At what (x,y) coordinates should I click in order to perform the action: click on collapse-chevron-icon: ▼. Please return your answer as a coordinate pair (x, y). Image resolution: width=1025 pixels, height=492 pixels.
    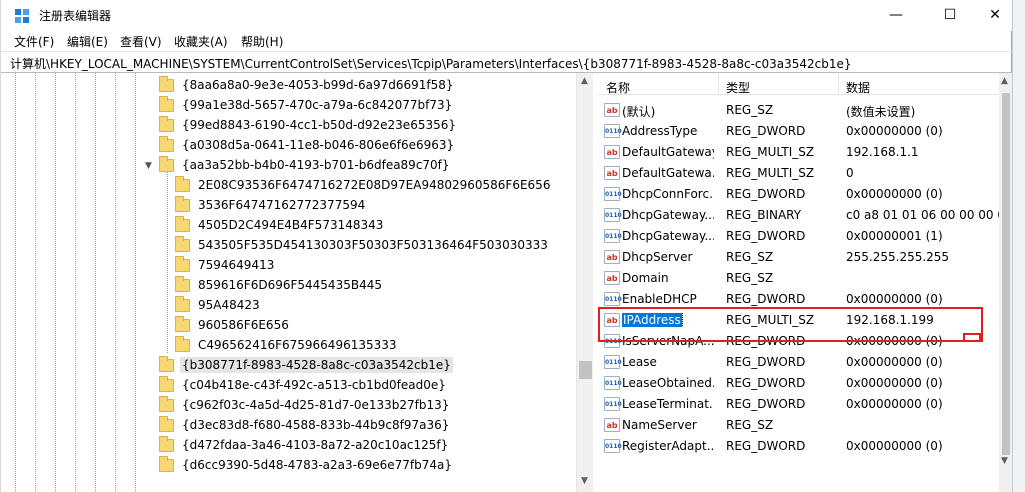
    Looking at the image, I should click on (148, 166).